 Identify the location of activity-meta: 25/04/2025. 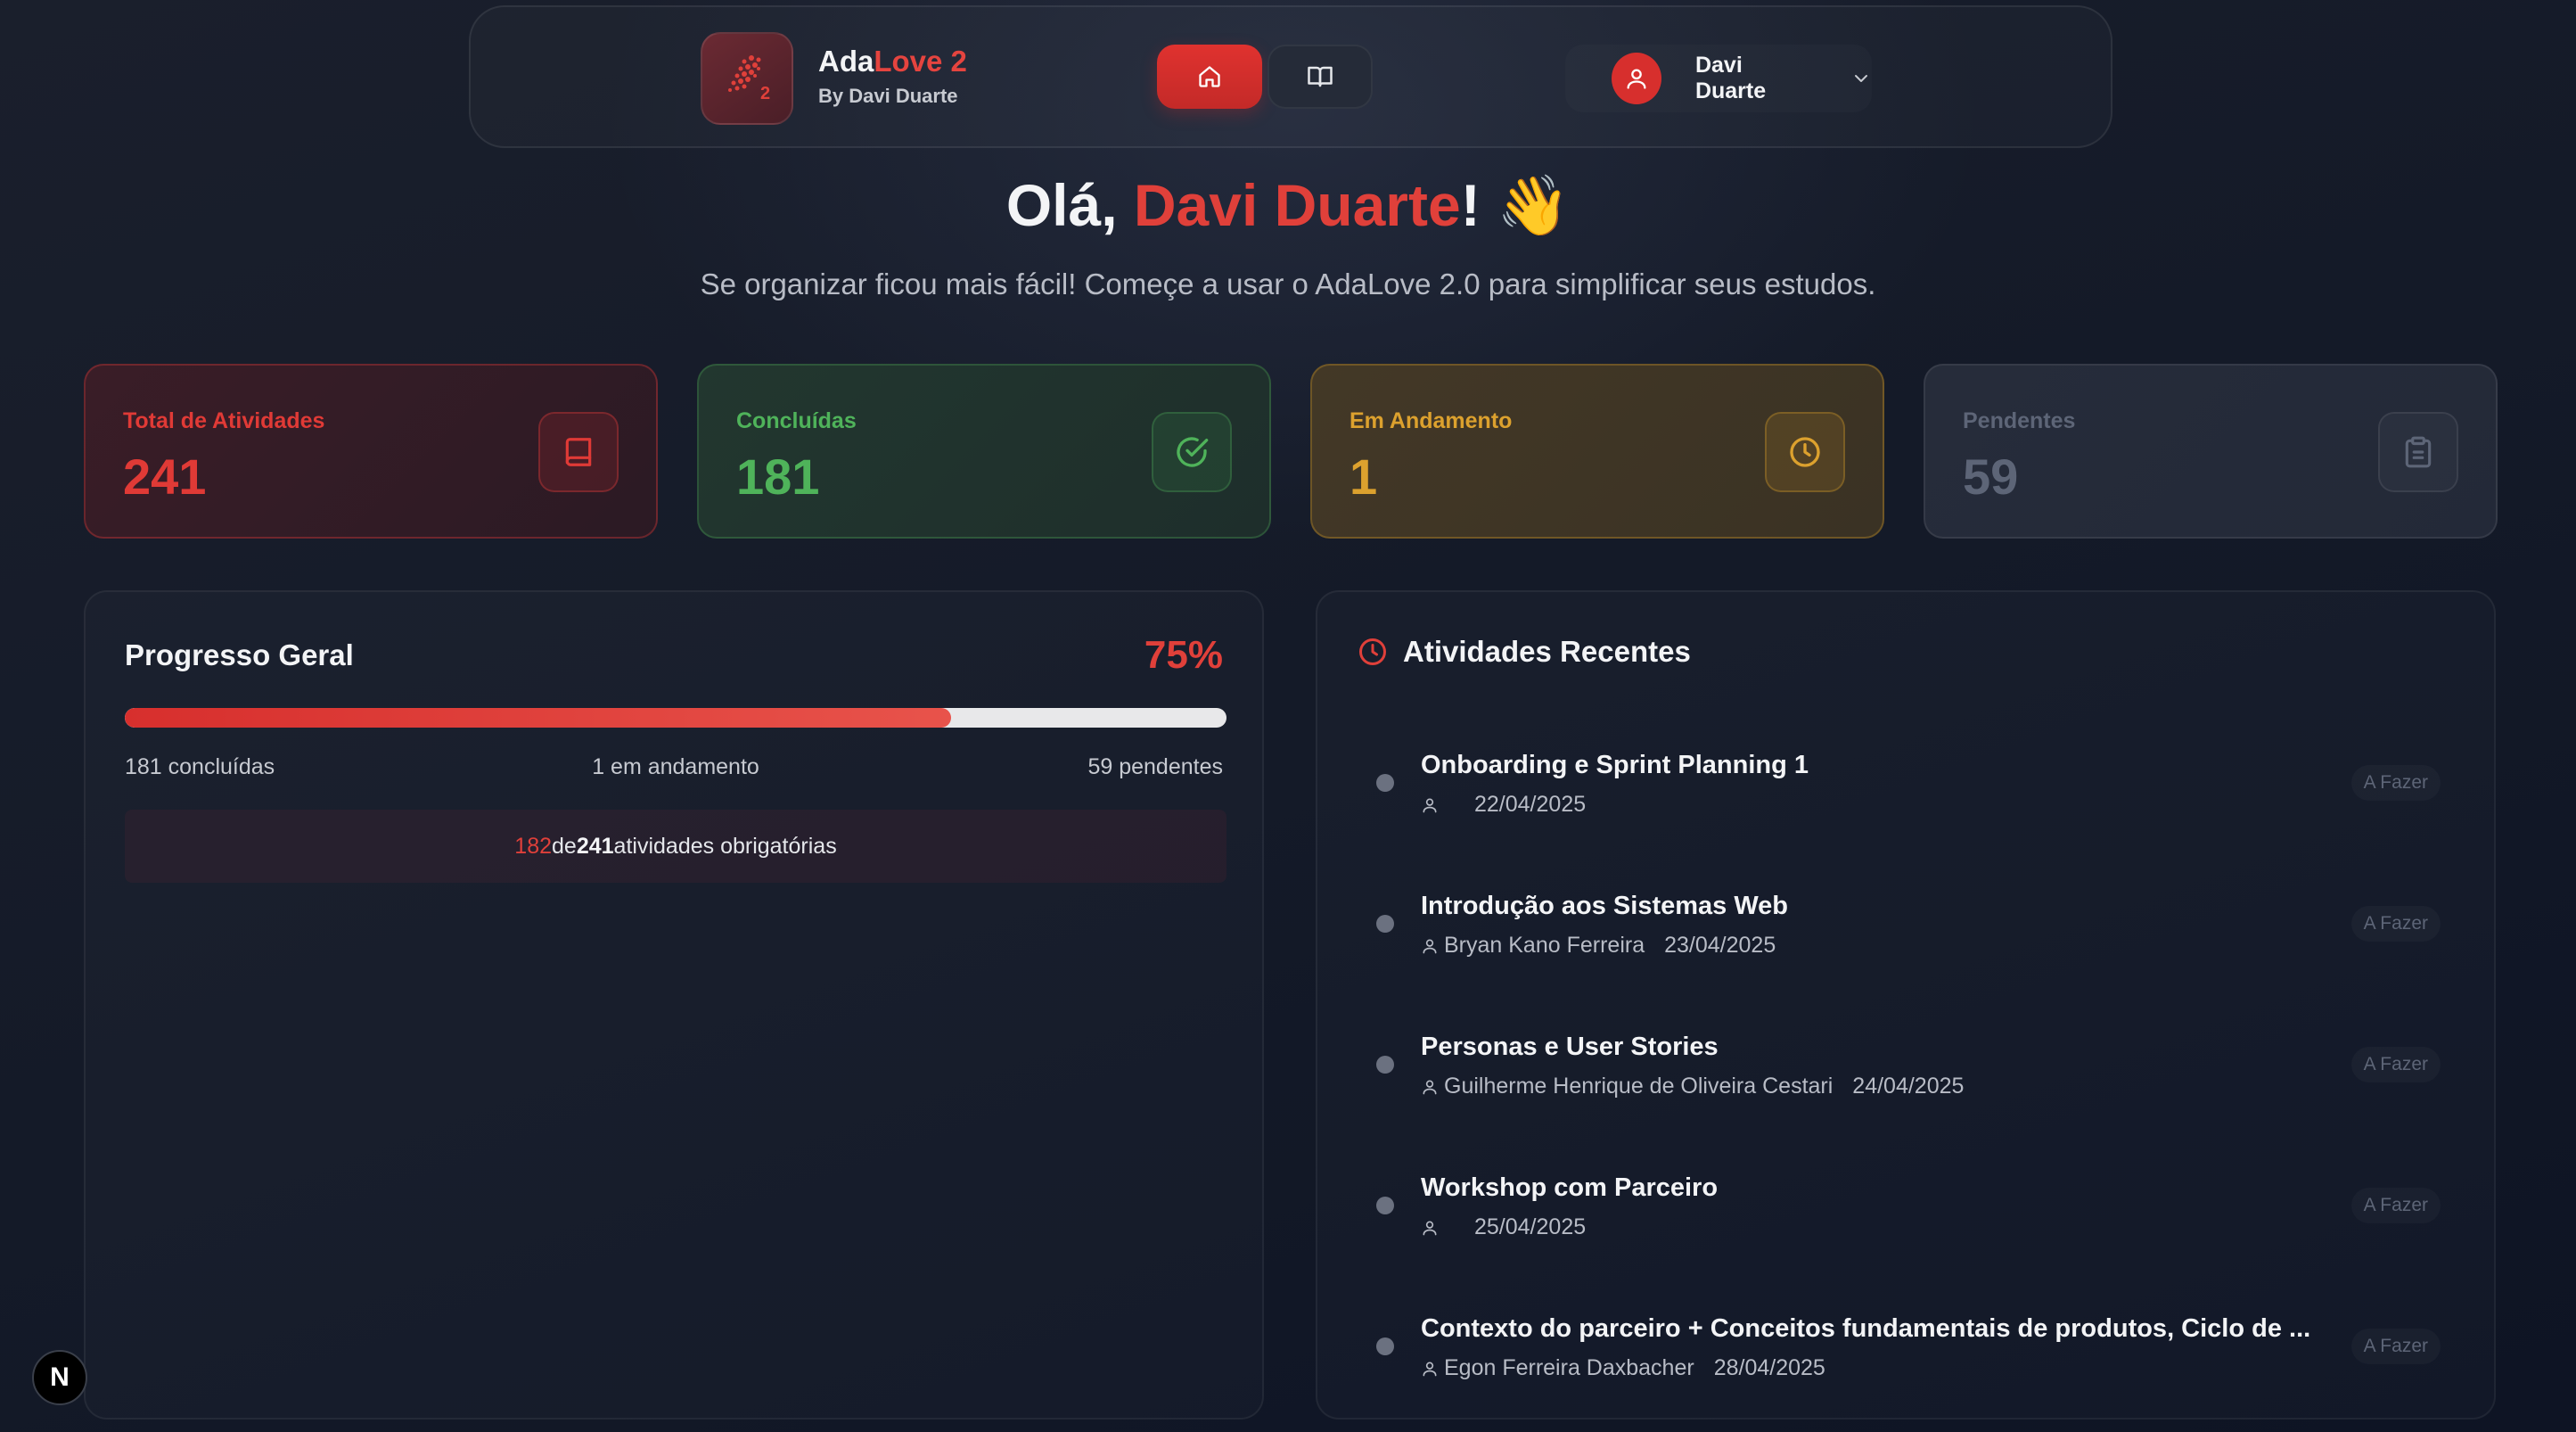
(1504, 1227).